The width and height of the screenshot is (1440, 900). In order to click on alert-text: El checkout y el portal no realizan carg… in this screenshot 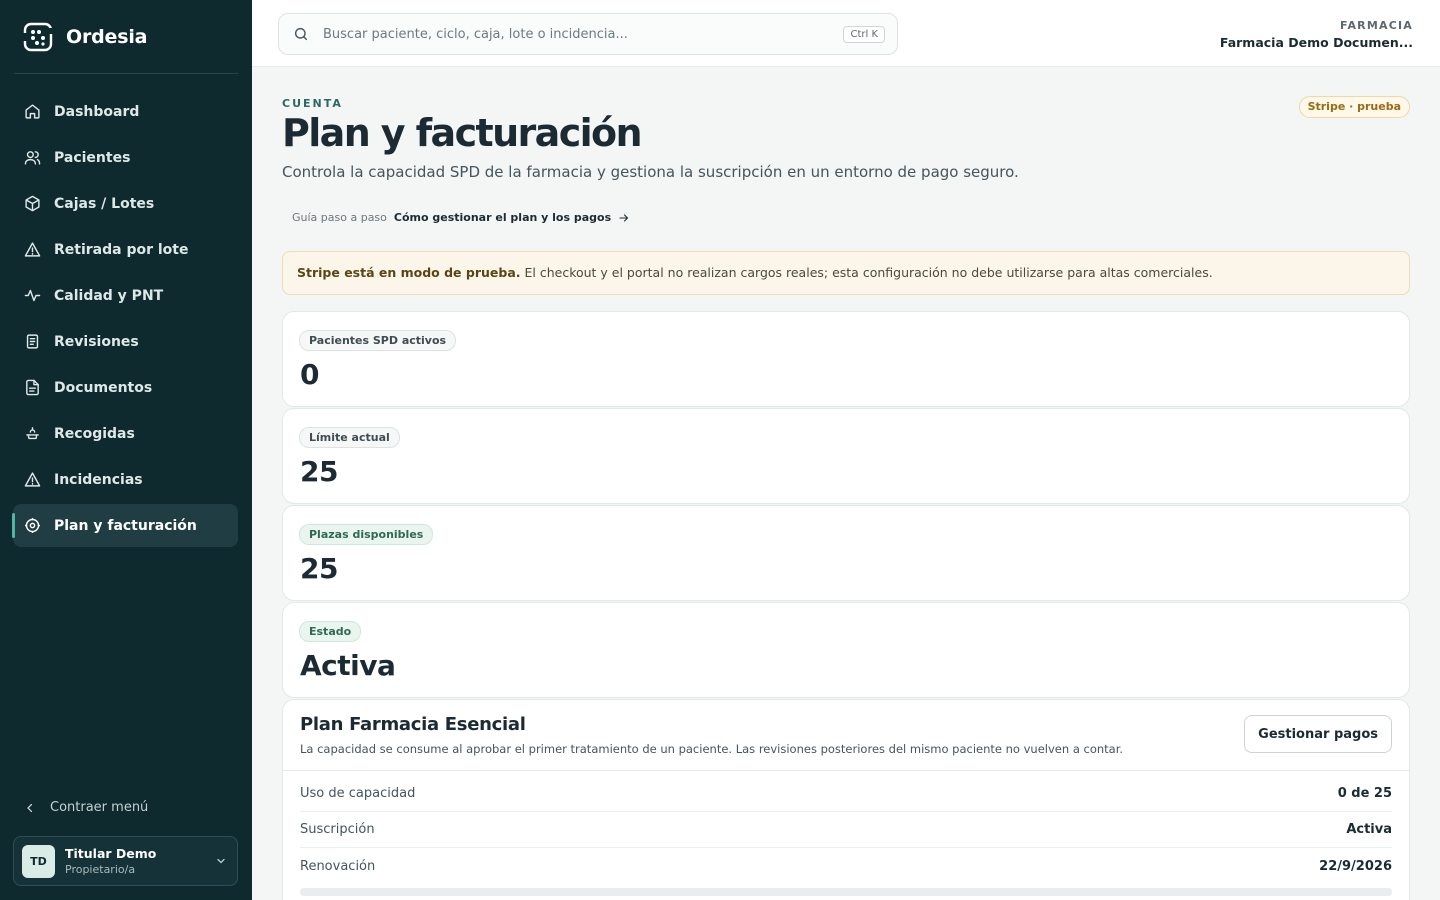, I will do `click(866, 272)`.